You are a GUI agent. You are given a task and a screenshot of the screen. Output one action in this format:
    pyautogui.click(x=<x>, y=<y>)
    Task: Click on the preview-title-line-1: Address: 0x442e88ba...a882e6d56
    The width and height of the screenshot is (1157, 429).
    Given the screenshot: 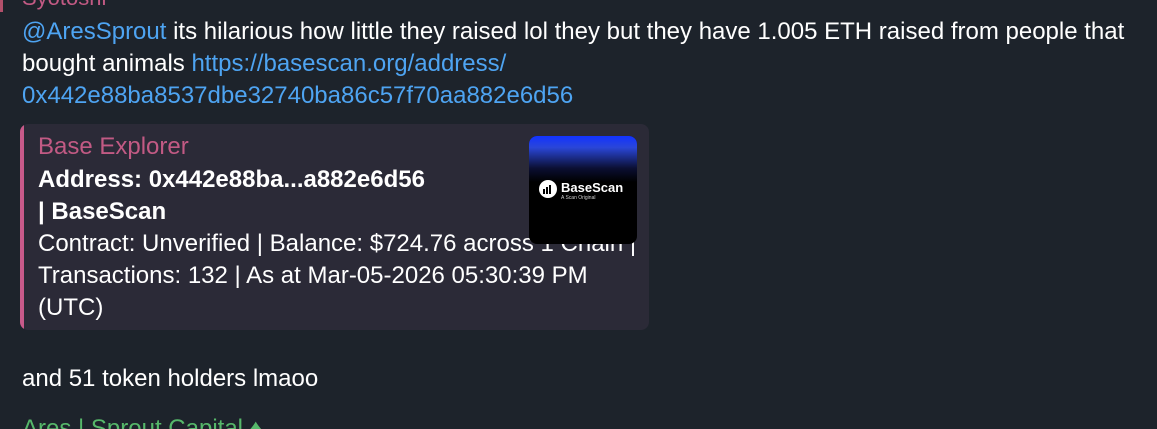 What is the action you would take?
    pyautogui.click(x=231, y=179)
    